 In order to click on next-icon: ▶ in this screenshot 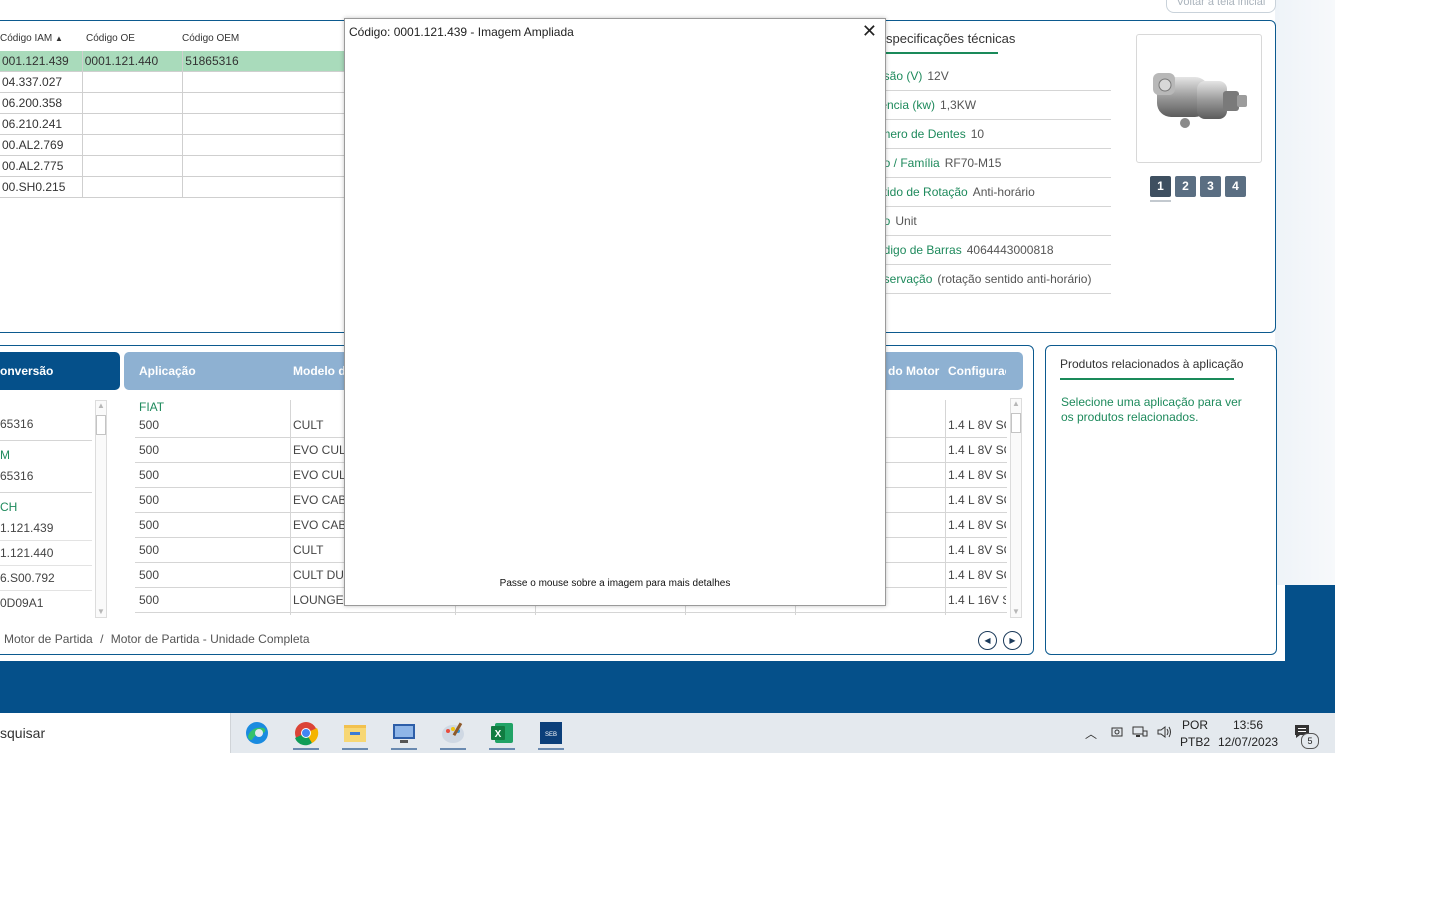, I will do `click(1012, 640)`.